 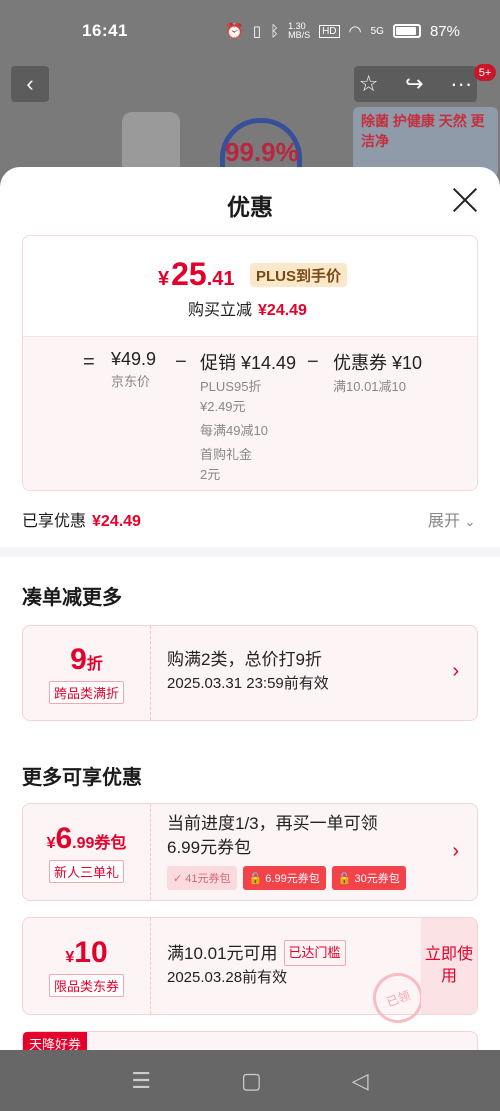 What do you see at coordinates (360, 1081) in the screenshot?
I see `back-triangle-icon: ◁` at bounding box center [360, 1081].